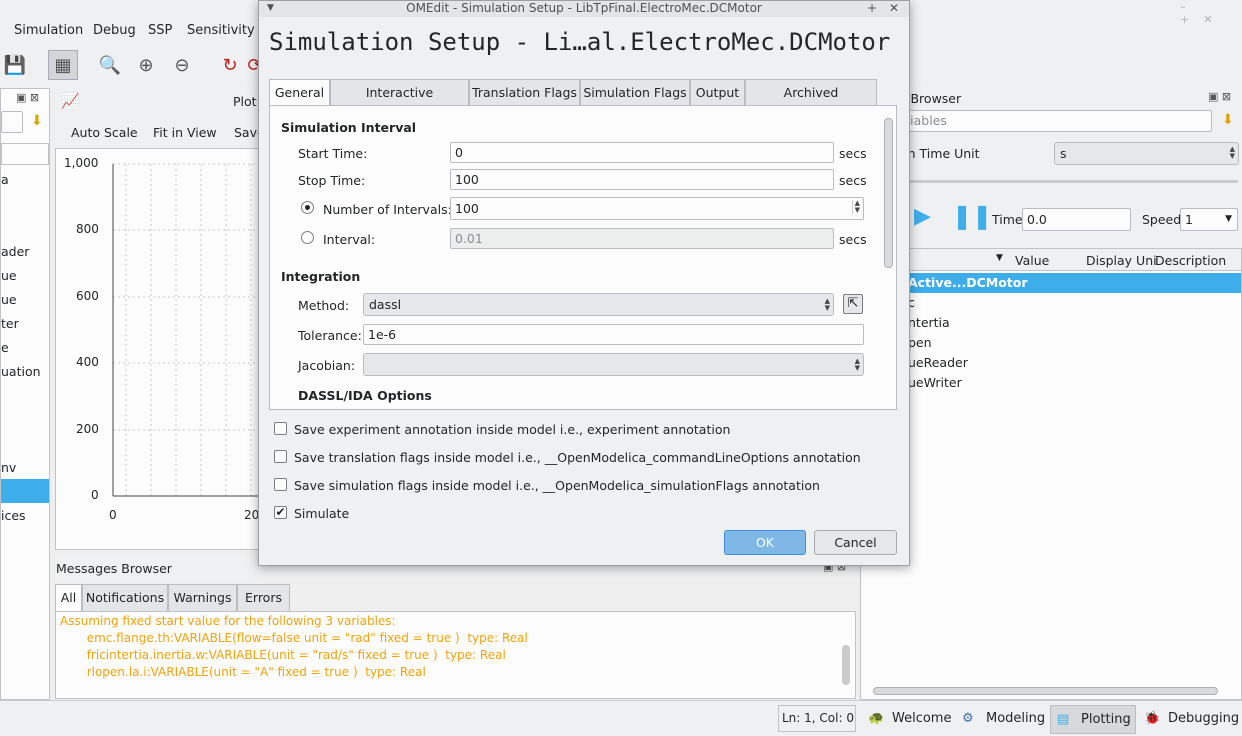 This screenshot has width=1242, height=736. I want to click on number-of-intervals-spinbox: 100 ▲ ▼, so click(657, 208).